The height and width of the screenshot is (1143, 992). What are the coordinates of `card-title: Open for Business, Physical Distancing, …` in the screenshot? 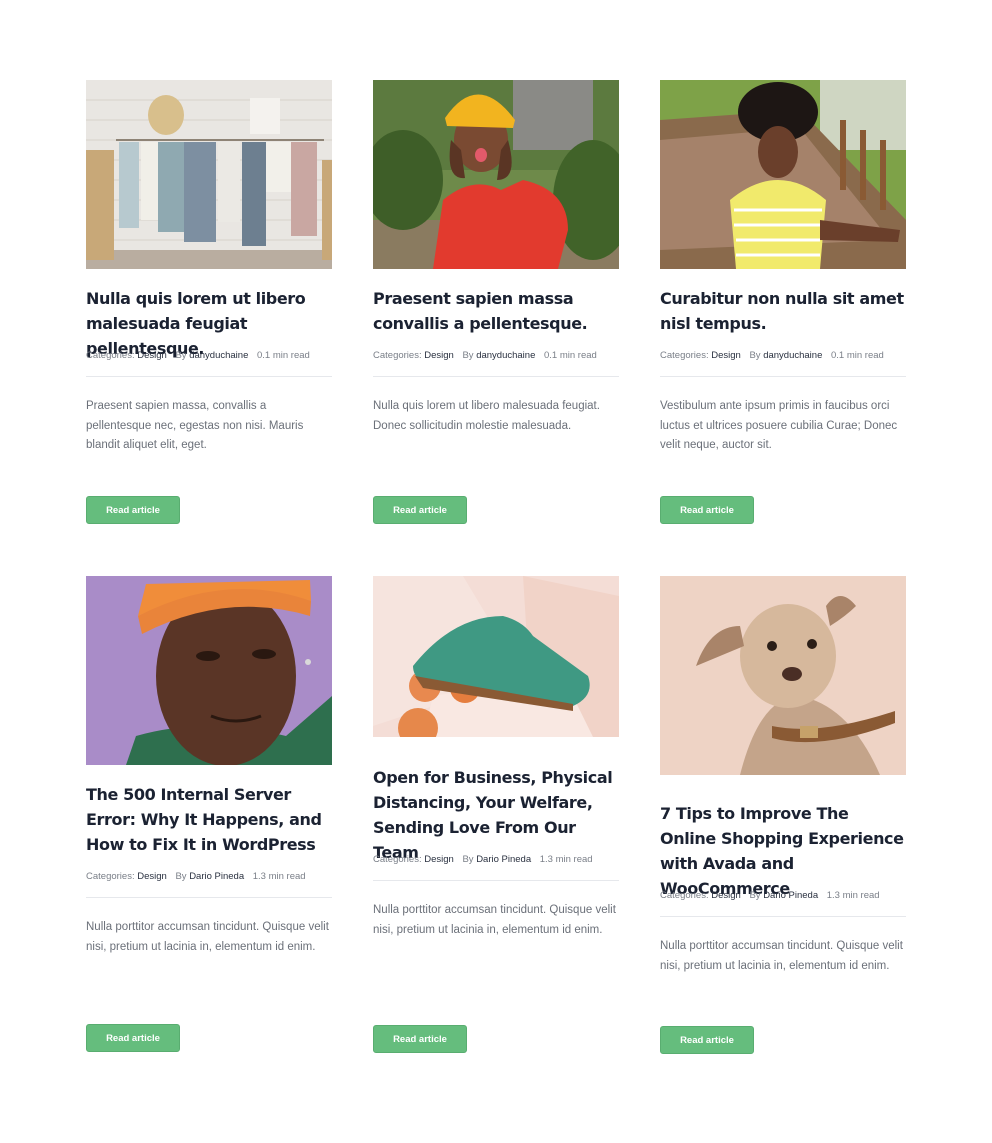 It's located at (496, 813).